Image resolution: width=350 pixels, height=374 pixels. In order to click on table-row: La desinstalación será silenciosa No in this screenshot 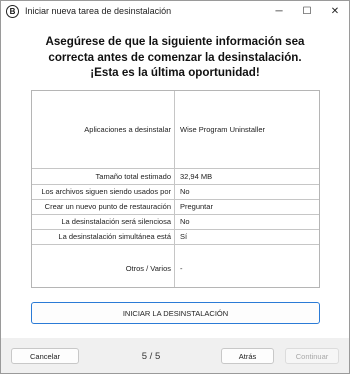, I will do `click(175, 221)`.